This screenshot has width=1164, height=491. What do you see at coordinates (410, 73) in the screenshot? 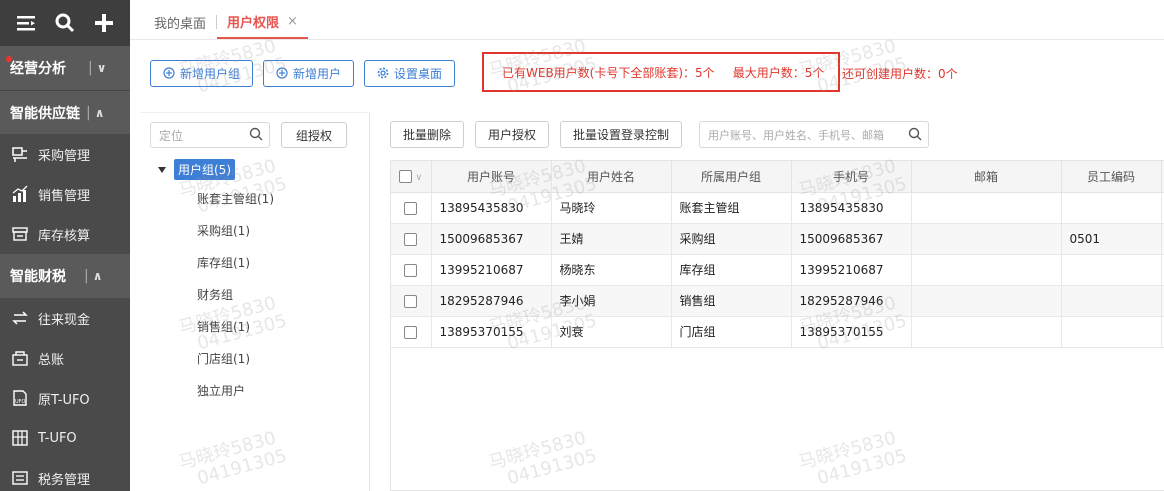
I see `set-desktop-button: 设置桌面` at bounding box center [410, 73].